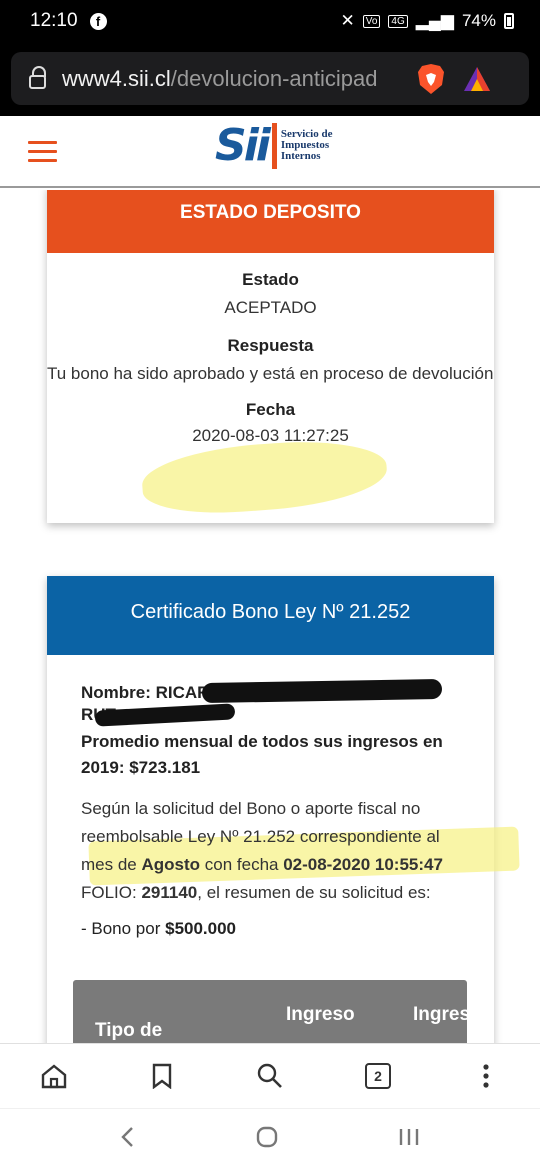 The width and height of the screenshot is (540, 1170). I want to click on bono-amount: $500.000, so click(201, 928).